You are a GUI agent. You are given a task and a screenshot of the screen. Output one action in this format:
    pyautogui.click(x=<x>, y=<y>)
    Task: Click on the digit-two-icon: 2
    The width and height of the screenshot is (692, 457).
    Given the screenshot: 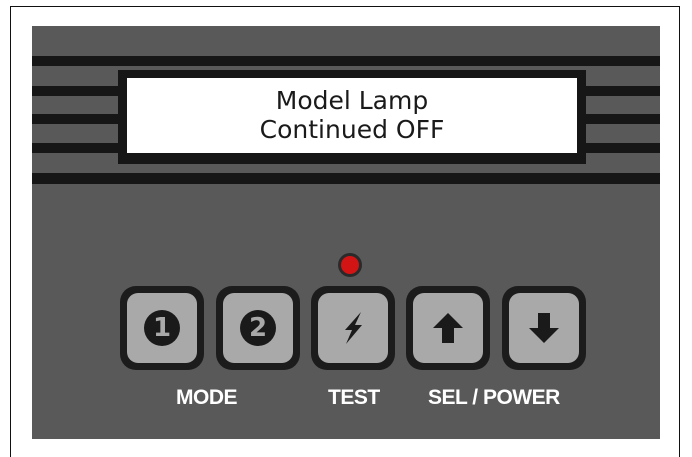 What is the action you would take?
    pyautogui.click(x=258, y=328)
    